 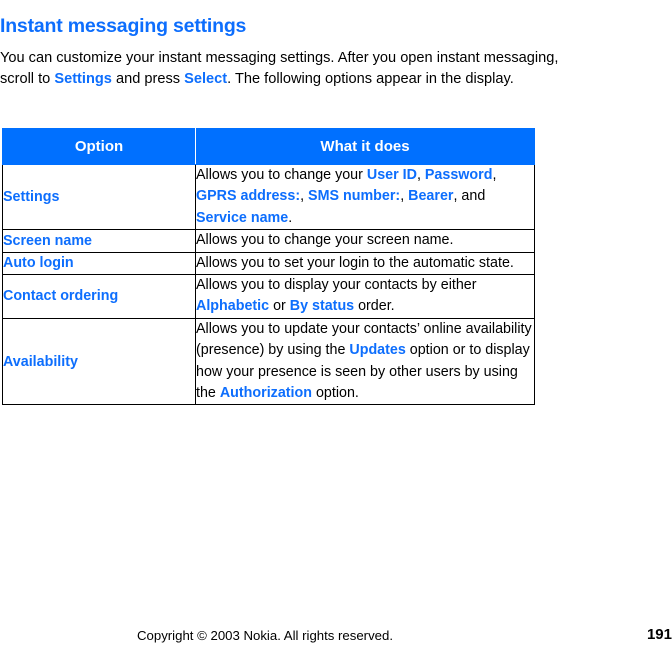 I want to click on desc-text: Allows you to change your screen name., so click(x=325, y=240).